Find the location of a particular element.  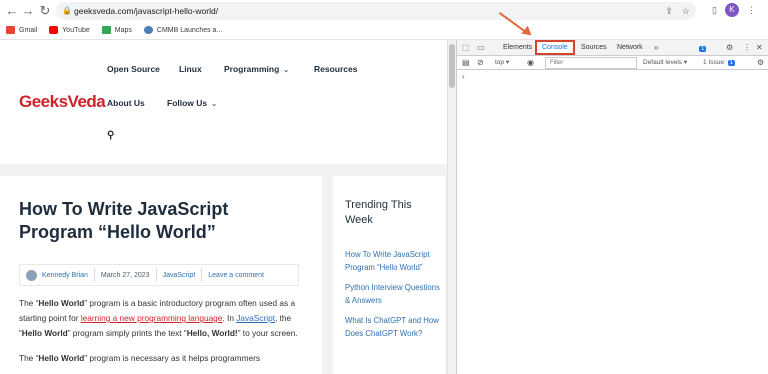

filter-input: Filter is located at coordinates (591, 63).